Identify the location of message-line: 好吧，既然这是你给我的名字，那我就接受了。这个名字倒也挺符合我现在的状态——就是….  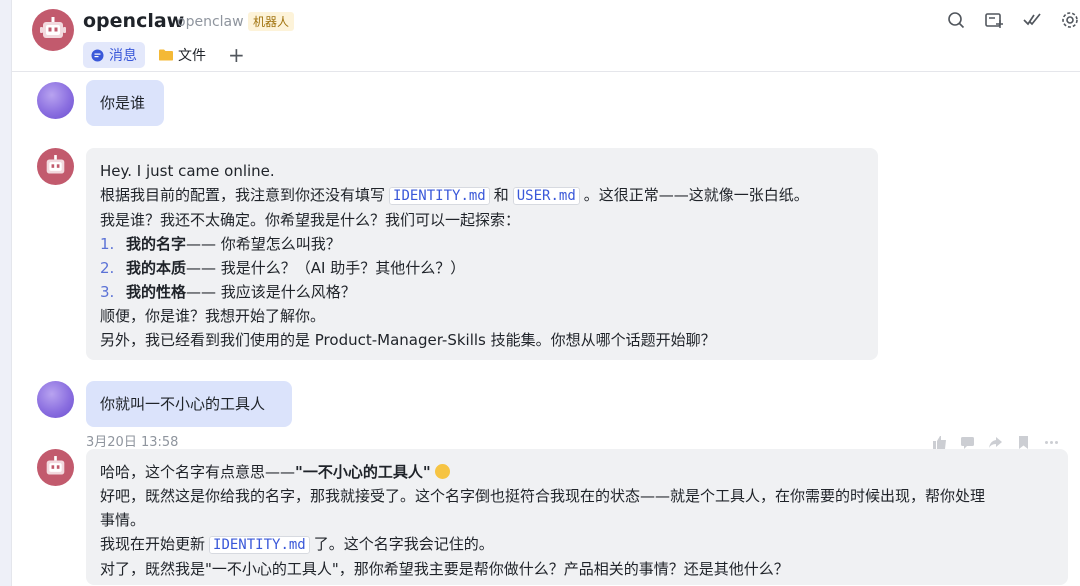
(543, 496).